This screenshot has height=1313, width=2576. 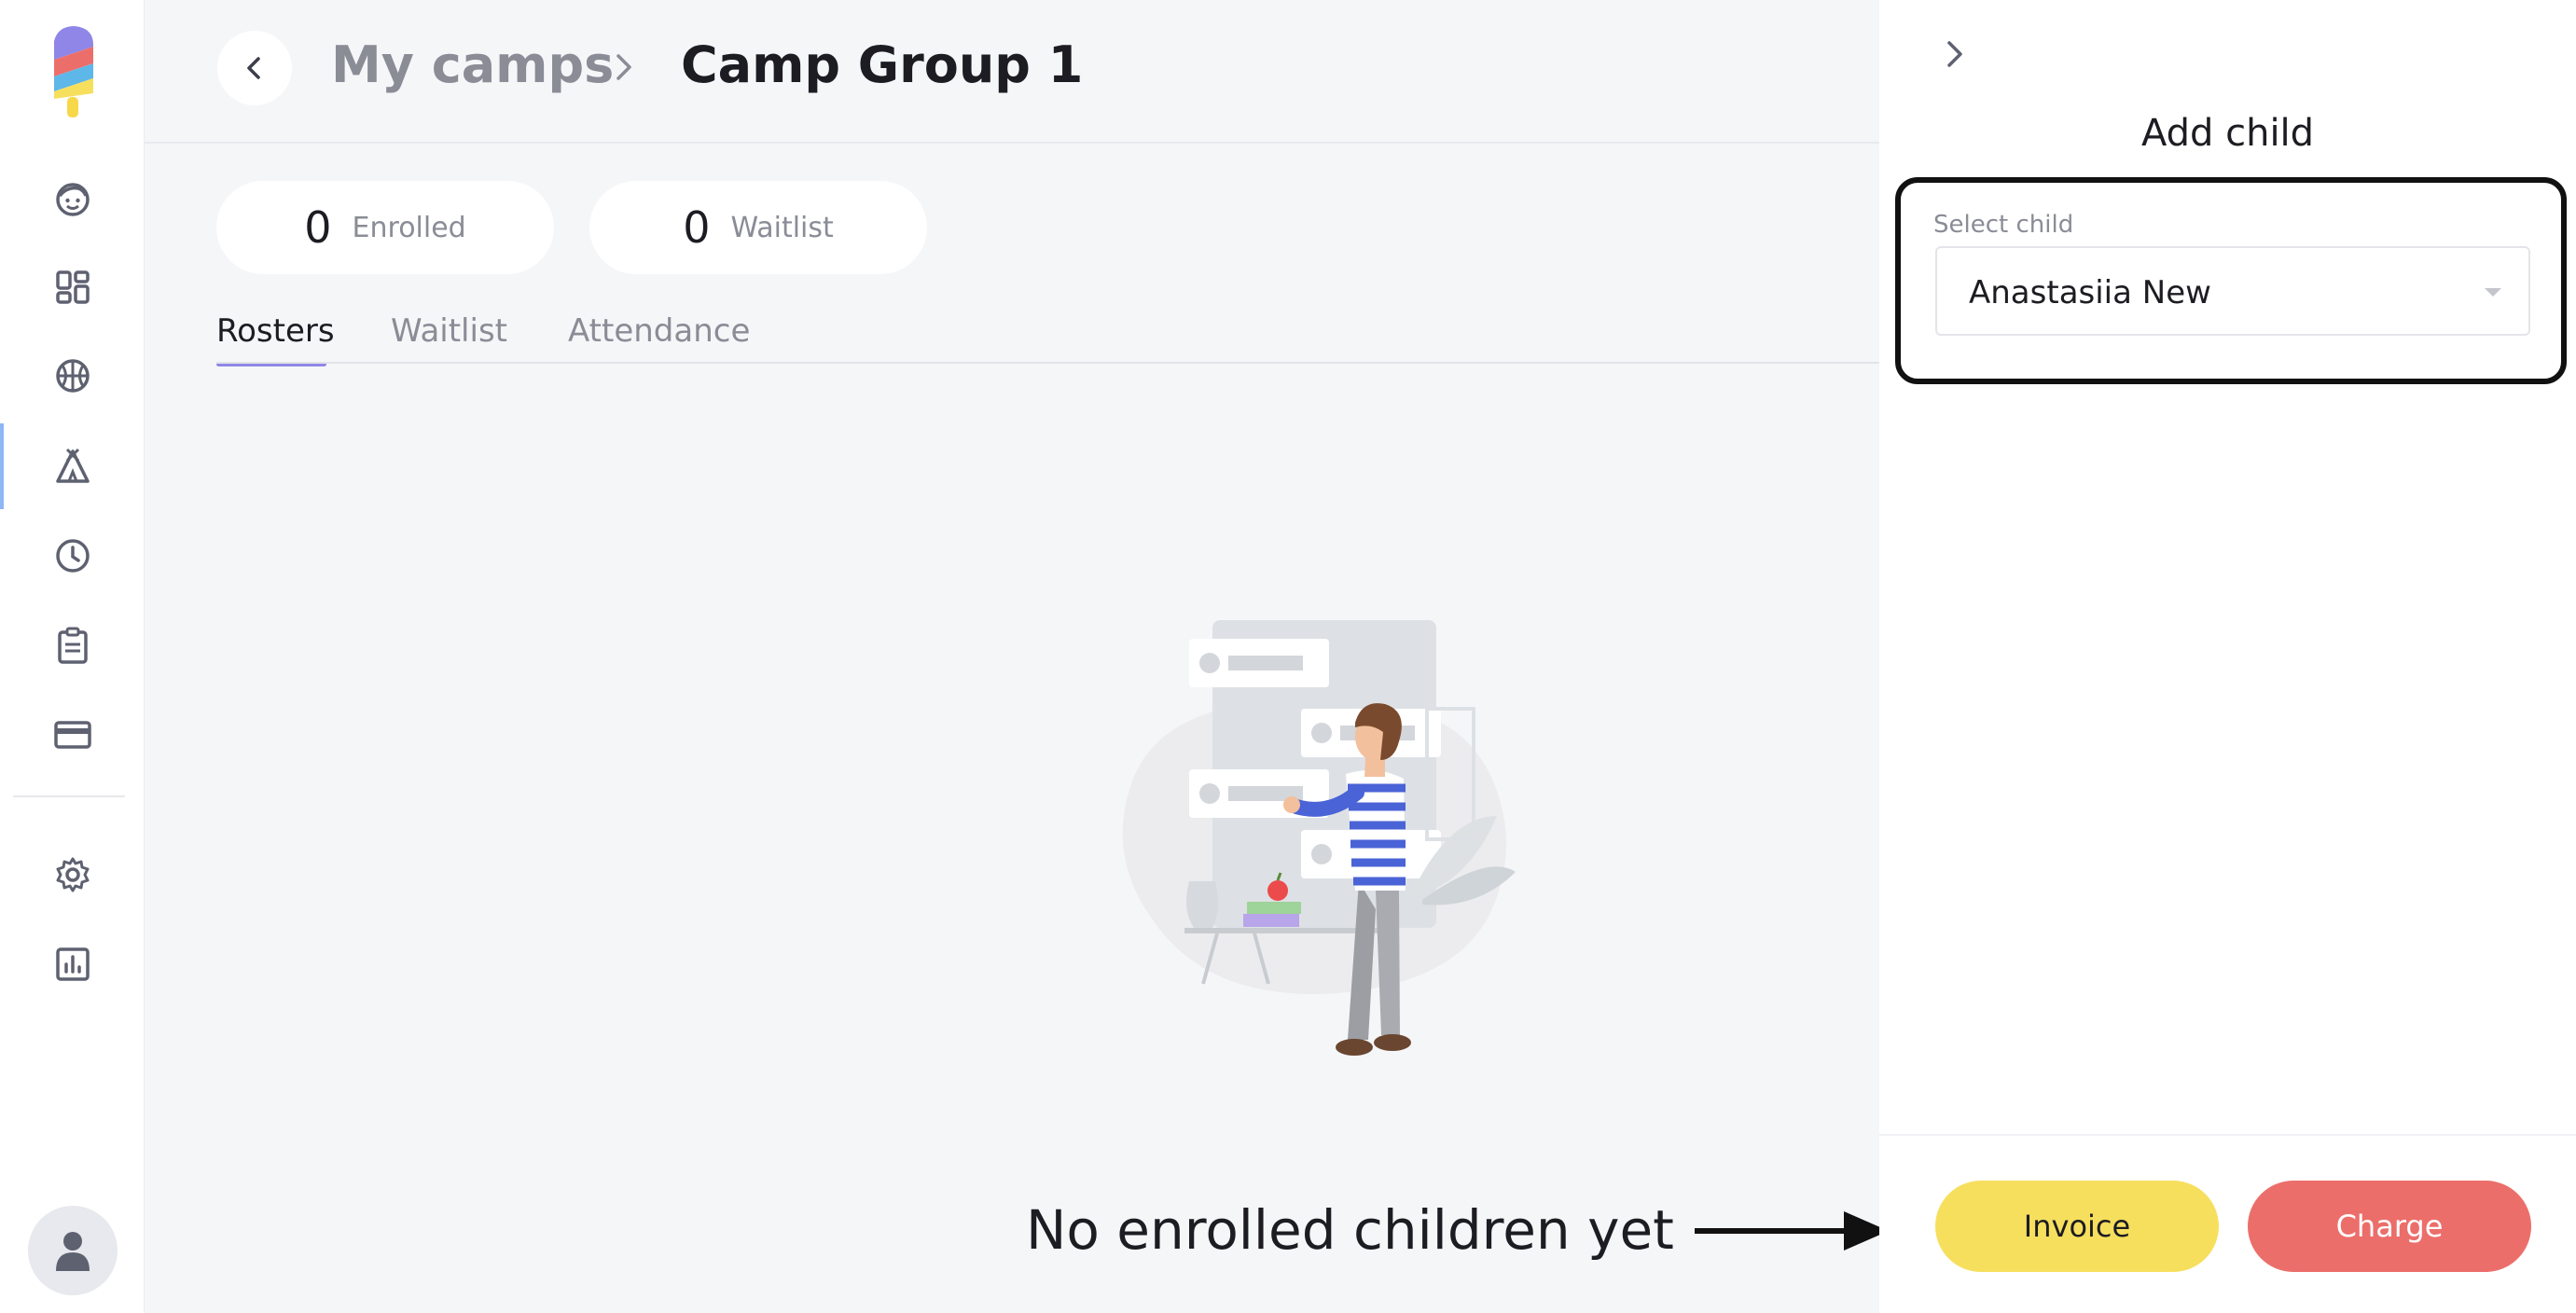 I want to click on active-nav-indicator, so click(x=2, y=466).